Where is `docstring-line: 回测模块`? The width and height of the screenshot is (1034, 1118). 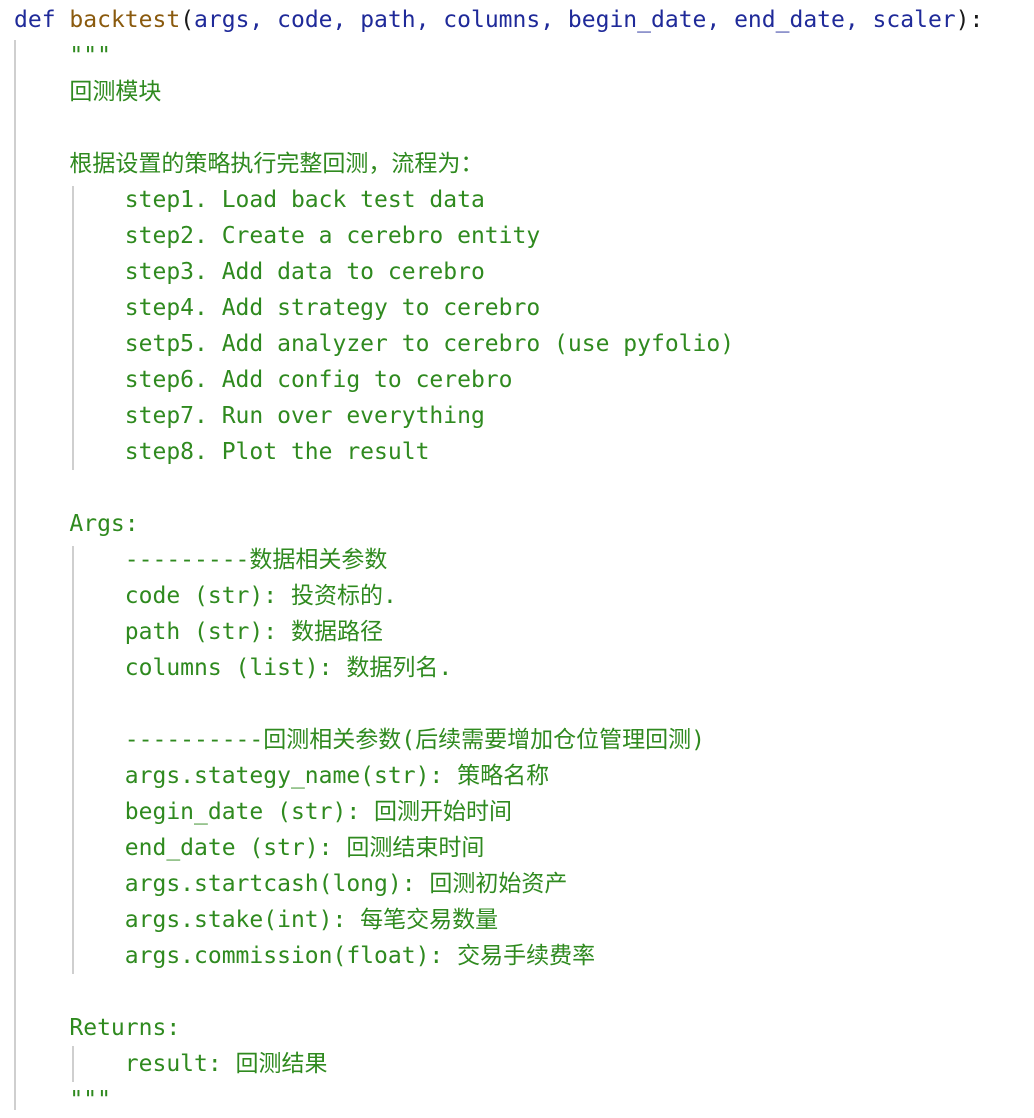 docstring-line: 回测模块 is located at coordinates (88, 92).